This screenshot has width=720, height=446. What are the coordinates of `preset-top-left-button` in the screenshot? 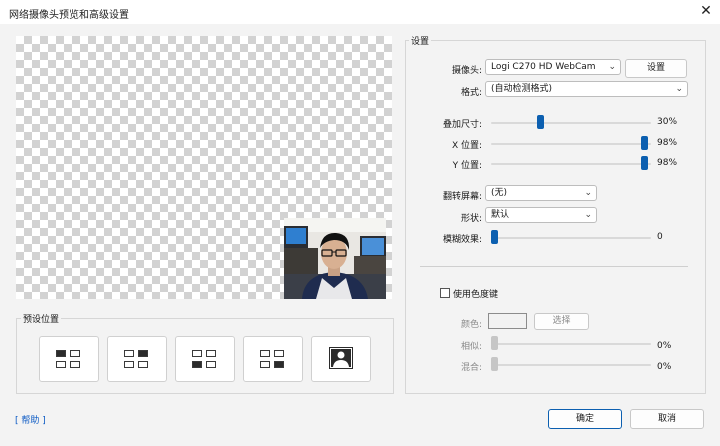 It's located at (69, 359).